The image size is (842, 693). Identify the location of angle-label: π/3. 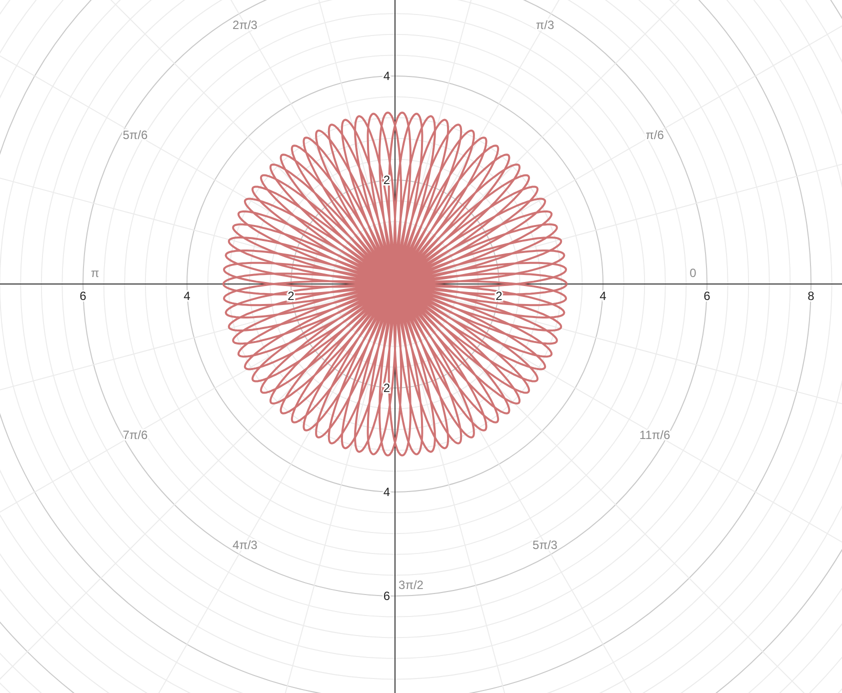
(545, 25).